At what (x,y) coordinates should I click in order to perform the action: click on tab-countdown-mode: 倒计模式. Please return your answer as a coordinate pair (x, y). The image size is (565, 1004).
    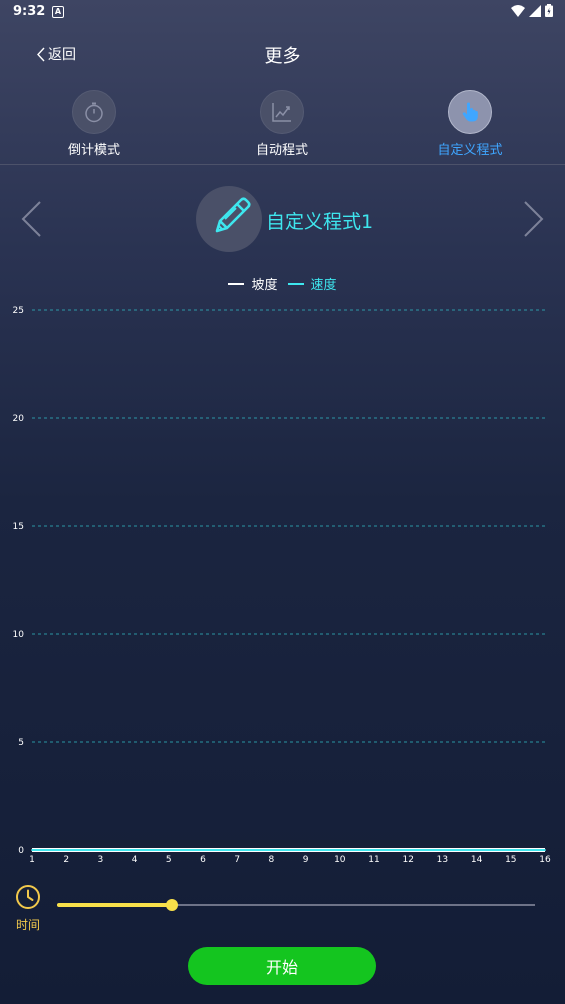
    Looking at the image, I should click on (94, 124).